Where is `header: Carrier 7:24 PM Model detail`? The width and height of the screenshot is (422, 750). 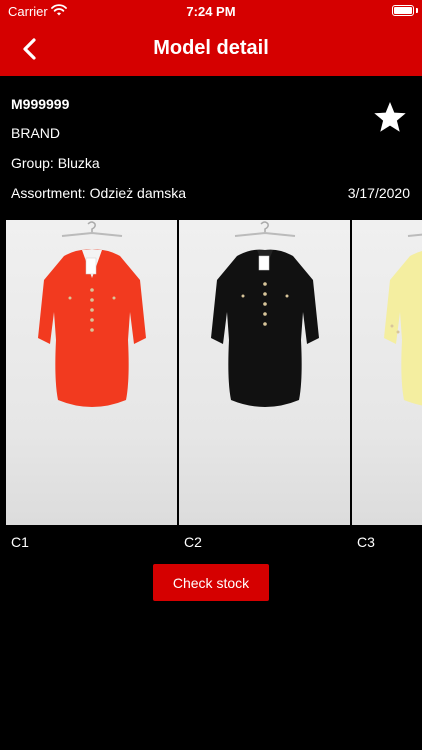
header: Carrier 7:24 PM Model detail is located at coordinates (211, 38).